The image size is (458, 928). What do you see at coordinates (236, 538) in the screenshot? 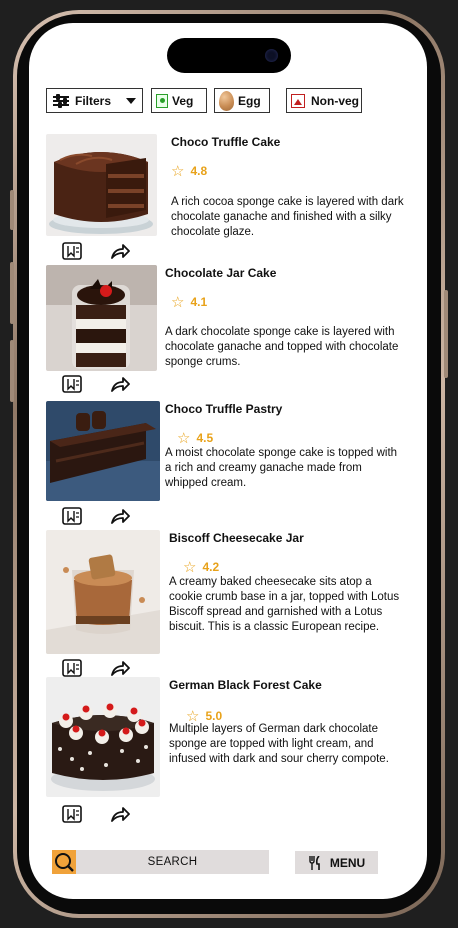
I see `item-title: Biscoff Cheesecake Jar` at bounding box center [236, 538].